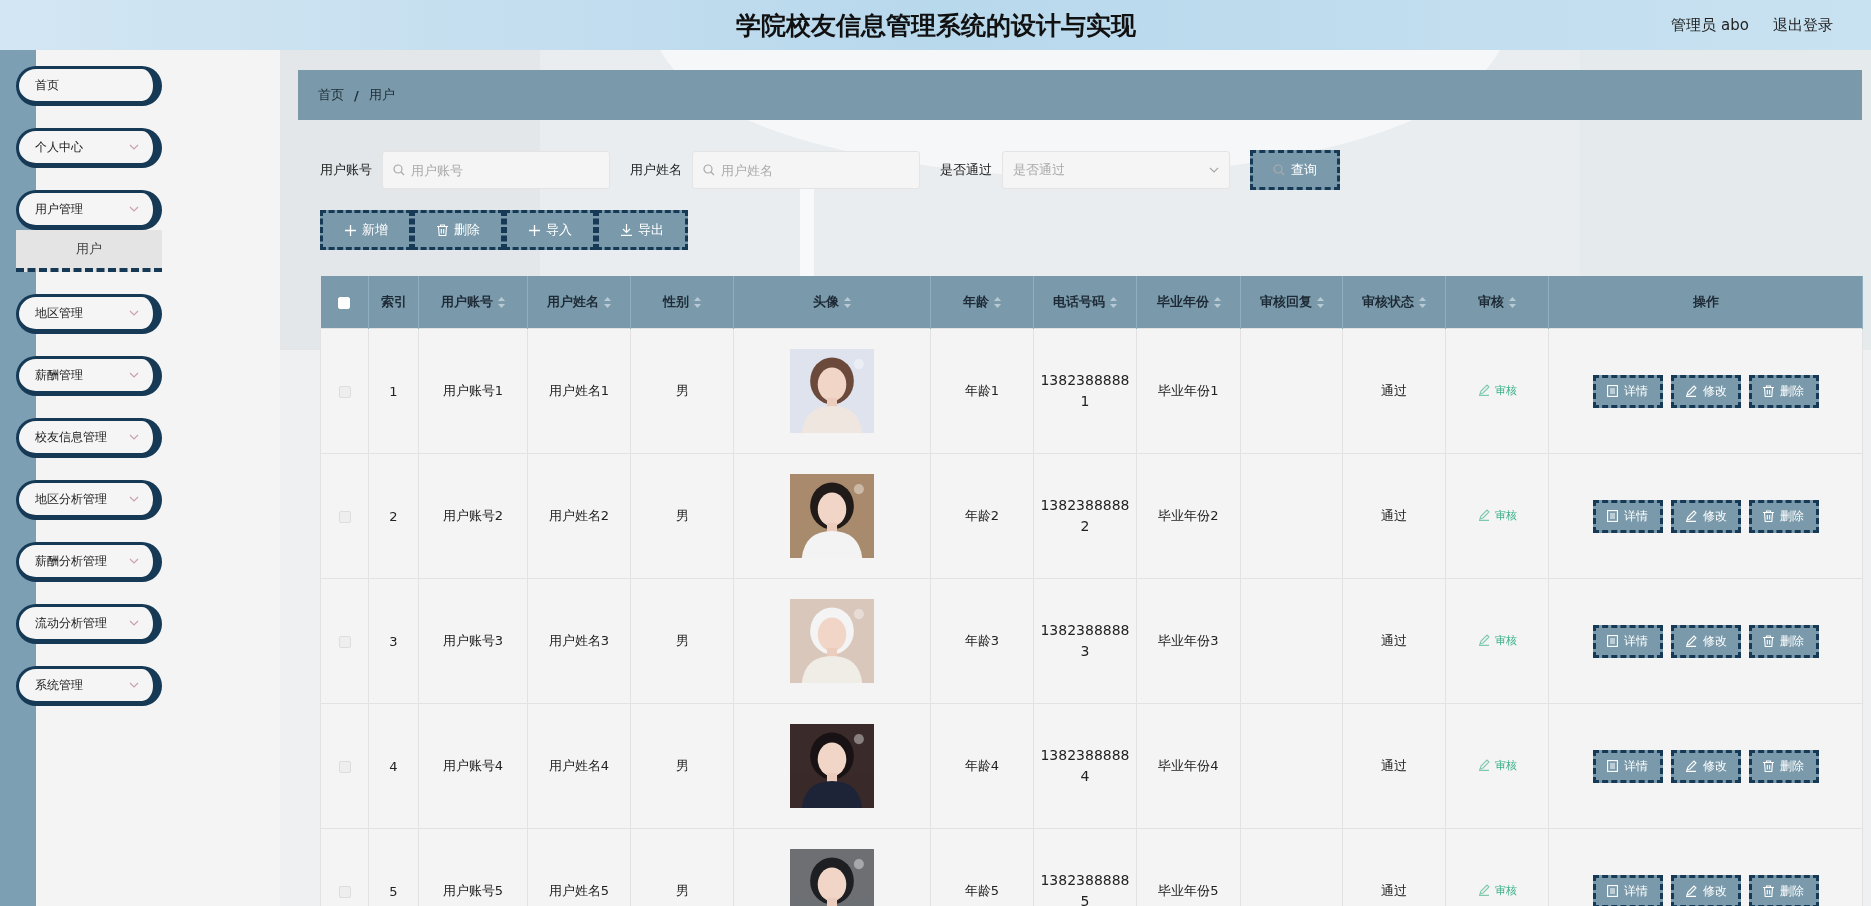 The width and height of the screenshot is (1871, 906). Describe the element at coordinates (89, 438) in the screenshot. I see `sidebar-item: 校友信息管理` at that location.